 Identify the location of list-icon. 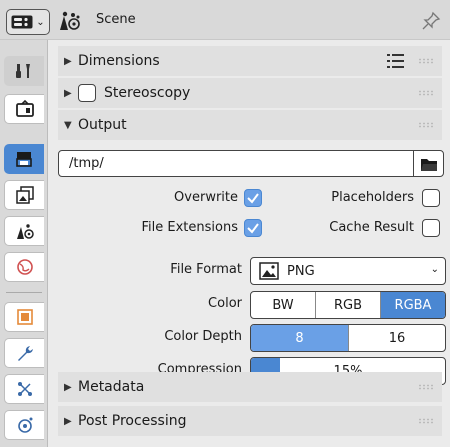
(396, 61).